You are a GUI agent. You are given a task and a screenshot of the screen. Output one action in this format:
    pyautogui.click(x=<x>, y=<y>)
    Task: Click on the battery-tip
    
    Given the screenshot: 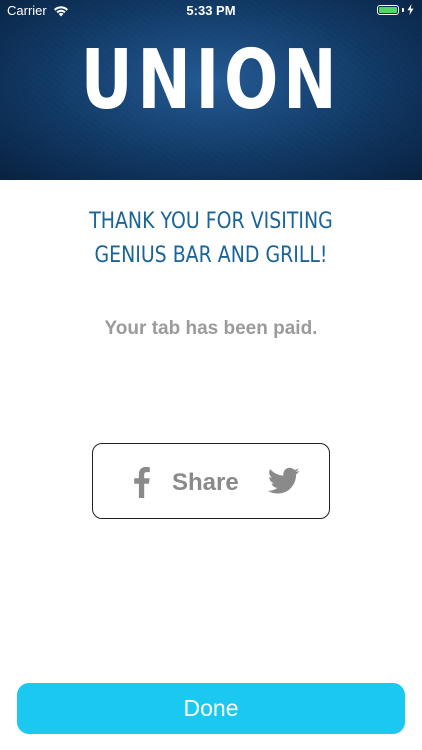 What is the action you would take?
    pyautogui.click(x=403, y=9)
    